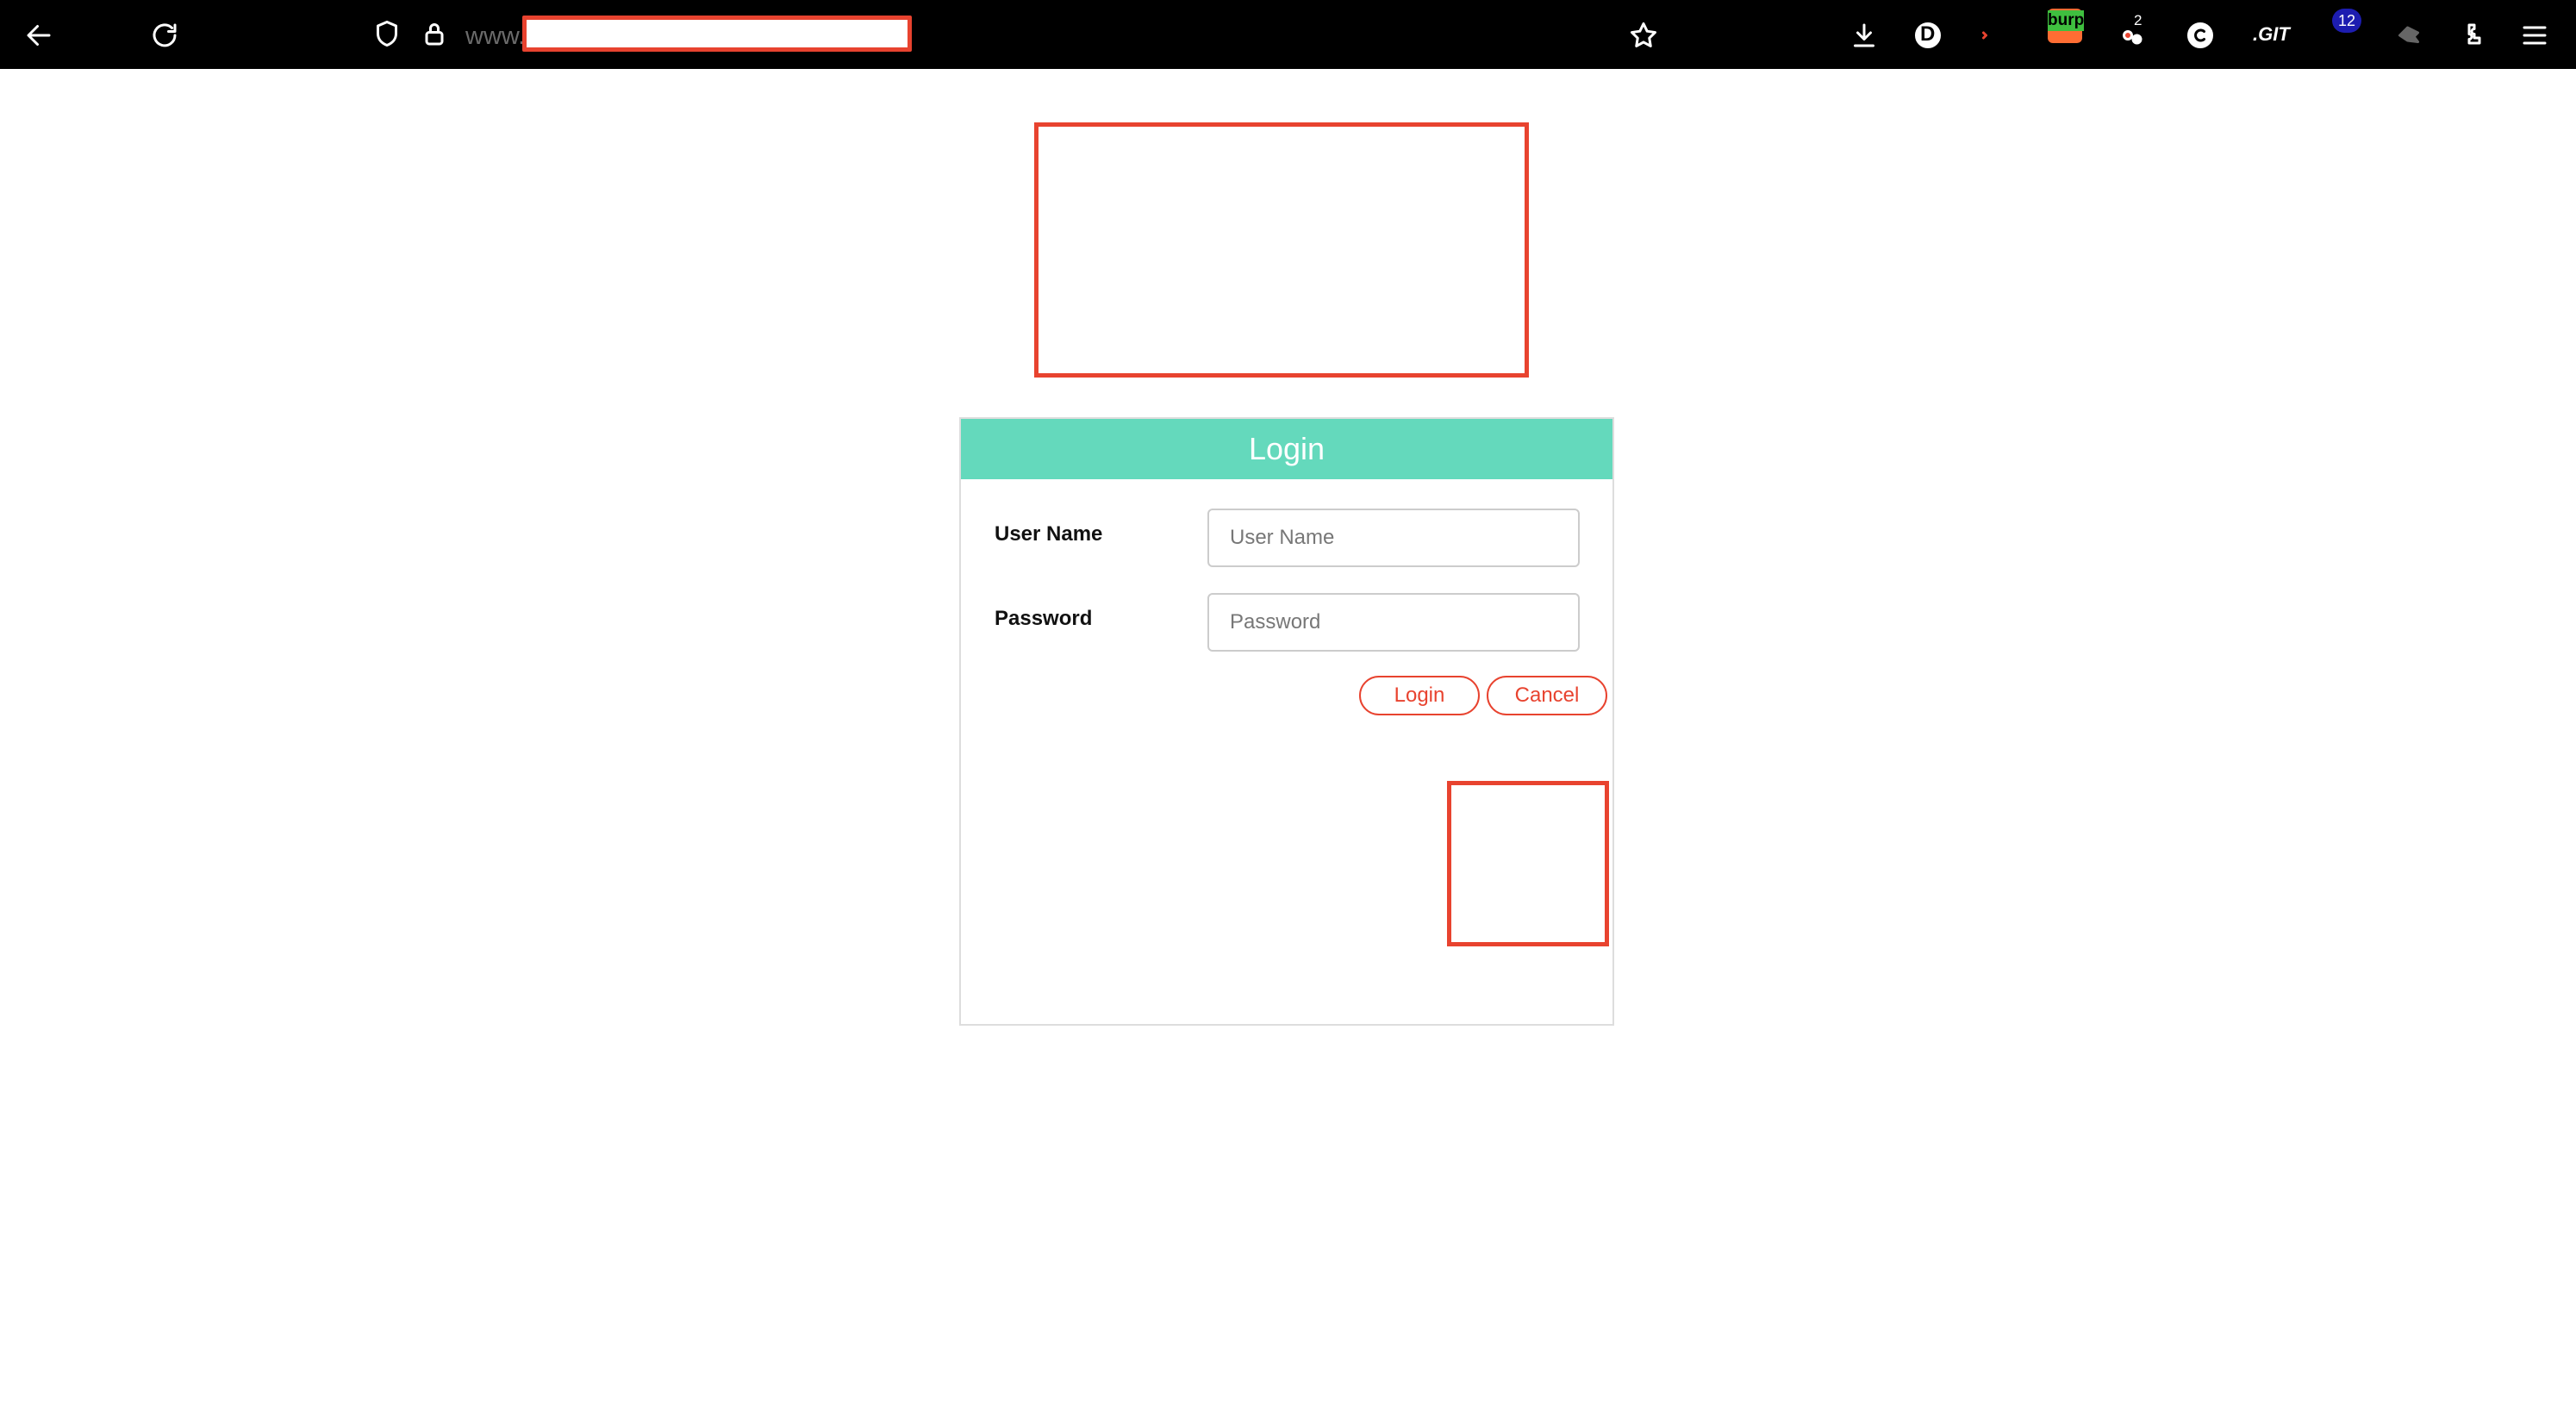 The image size is (2576, 1417). What do you see at coordinates (39, 35) in the screenshot?
I see `back-arrow-icon` at bounding box center [39, 35].